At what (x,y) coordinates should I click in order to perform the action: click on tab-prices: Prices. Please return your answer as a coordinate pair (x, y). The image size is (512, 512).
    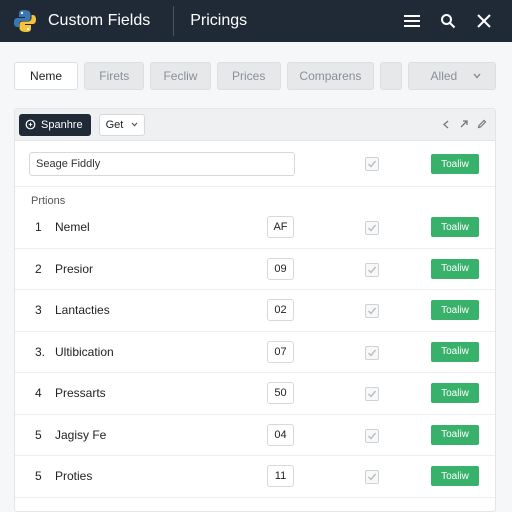
    Looking at the image, I should click on (248, 76).